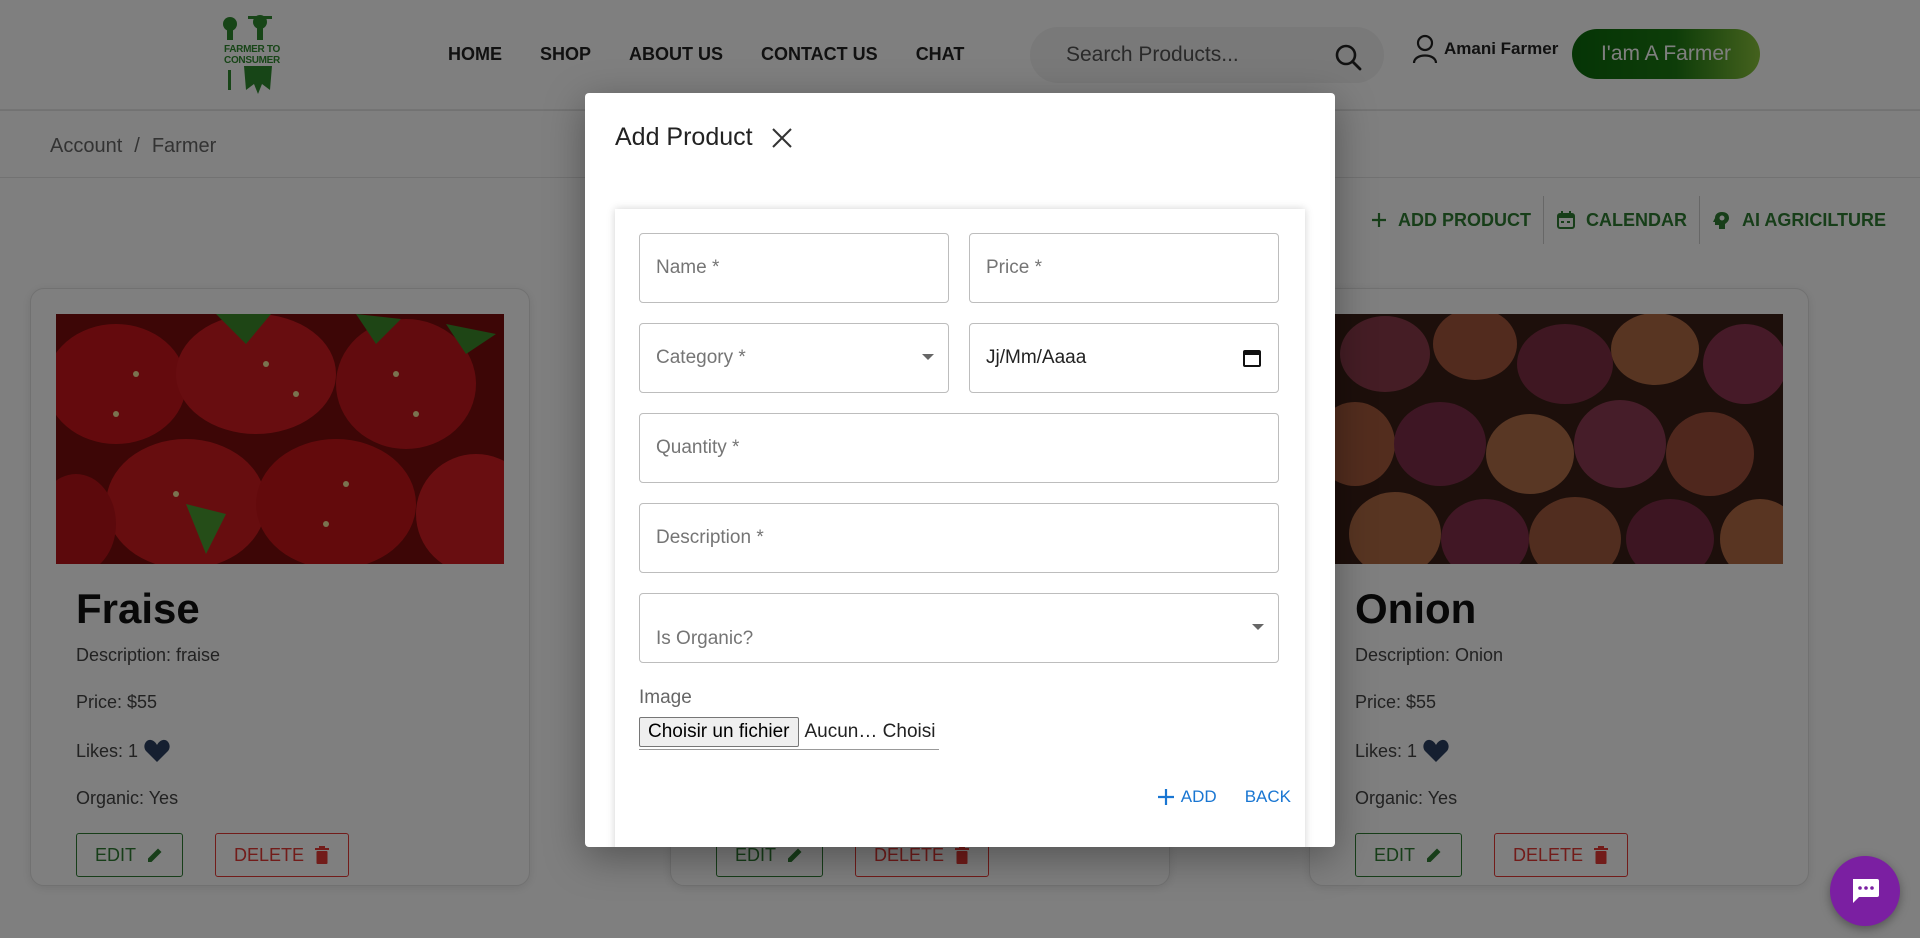 This screenshot has width=1920, height=938. Describe the element at coordinates (1252, 358) in the screenshot. I see `calendar-icon` at that location.